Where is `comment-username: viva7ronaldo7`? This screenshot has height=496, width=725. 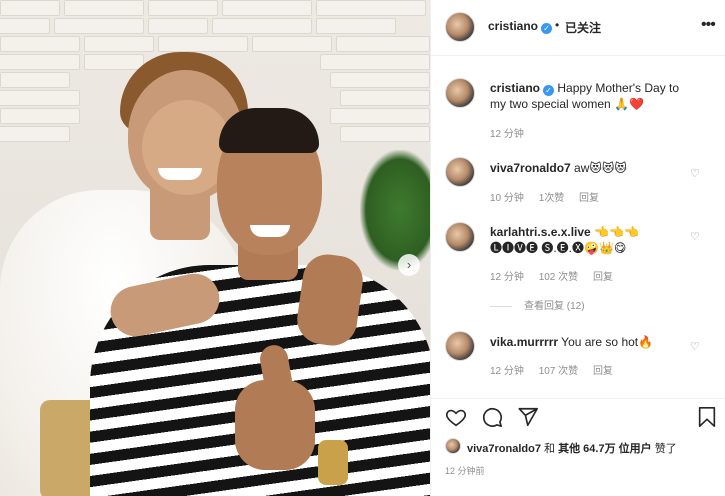 comment-username: viva7ronaldo7 is located at coordinates (530, 168).